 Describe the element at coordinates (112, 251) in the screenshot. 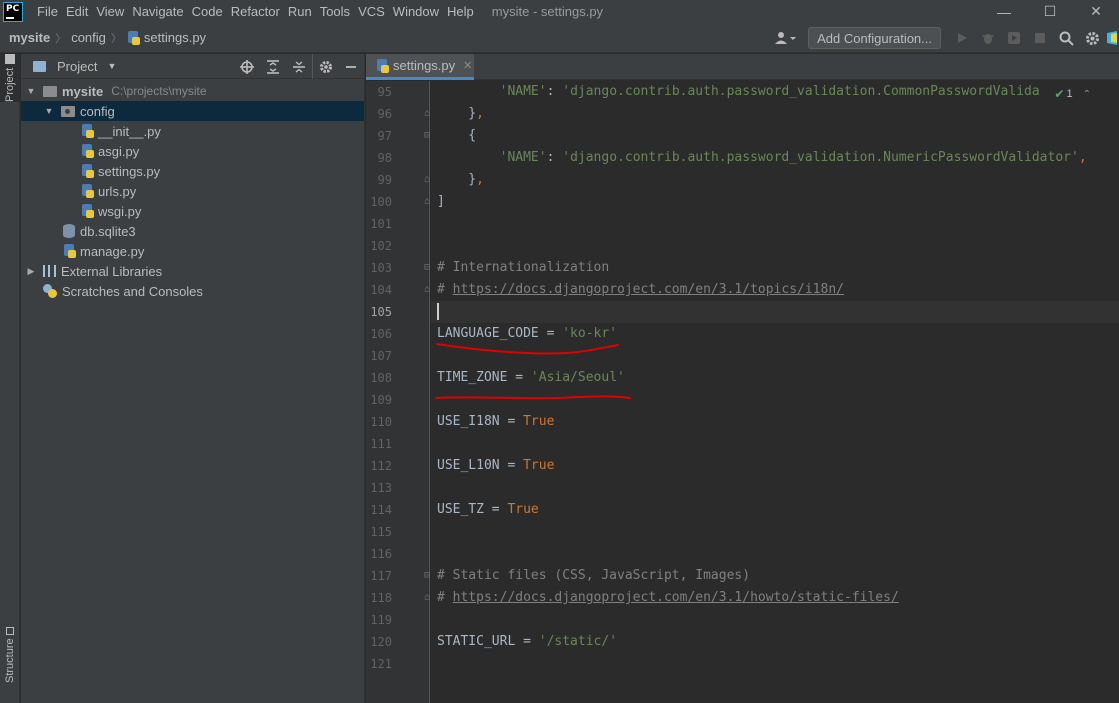

I see `tree-item-label: manage.py` at that location.